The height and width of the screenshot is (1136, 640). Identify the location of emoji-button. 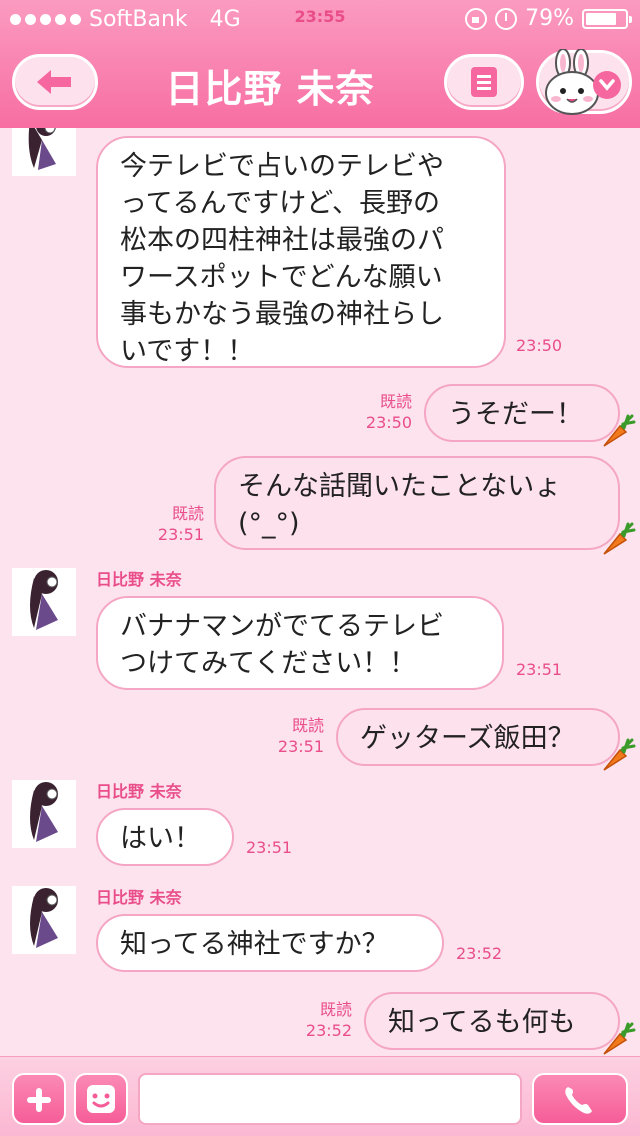
(101, 1099).